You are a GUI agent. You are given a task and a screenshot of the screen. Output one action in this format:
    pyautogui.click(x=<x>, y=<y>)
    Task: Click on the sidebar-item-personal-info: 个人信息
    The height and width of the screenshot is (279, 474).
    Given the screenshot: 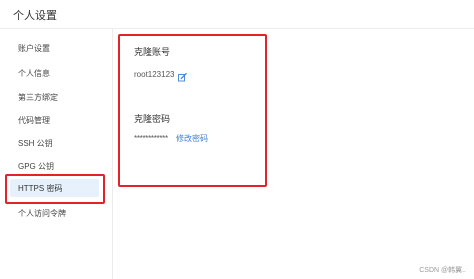 What is the action you would take?
    pyautogui.click(x=34, y=73)
    